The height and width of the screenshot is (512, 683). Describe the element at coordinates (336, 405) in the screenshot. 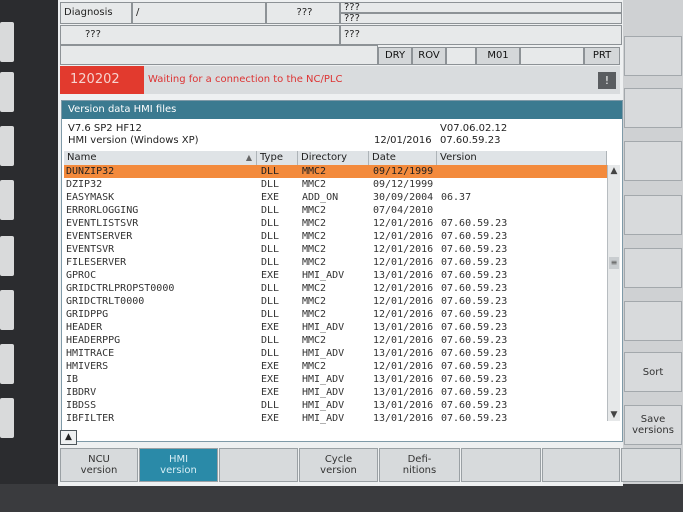

I see `table-row: IBDSS DLL HMI_ADV 13/01/2016 07.60.59.23` at that location.